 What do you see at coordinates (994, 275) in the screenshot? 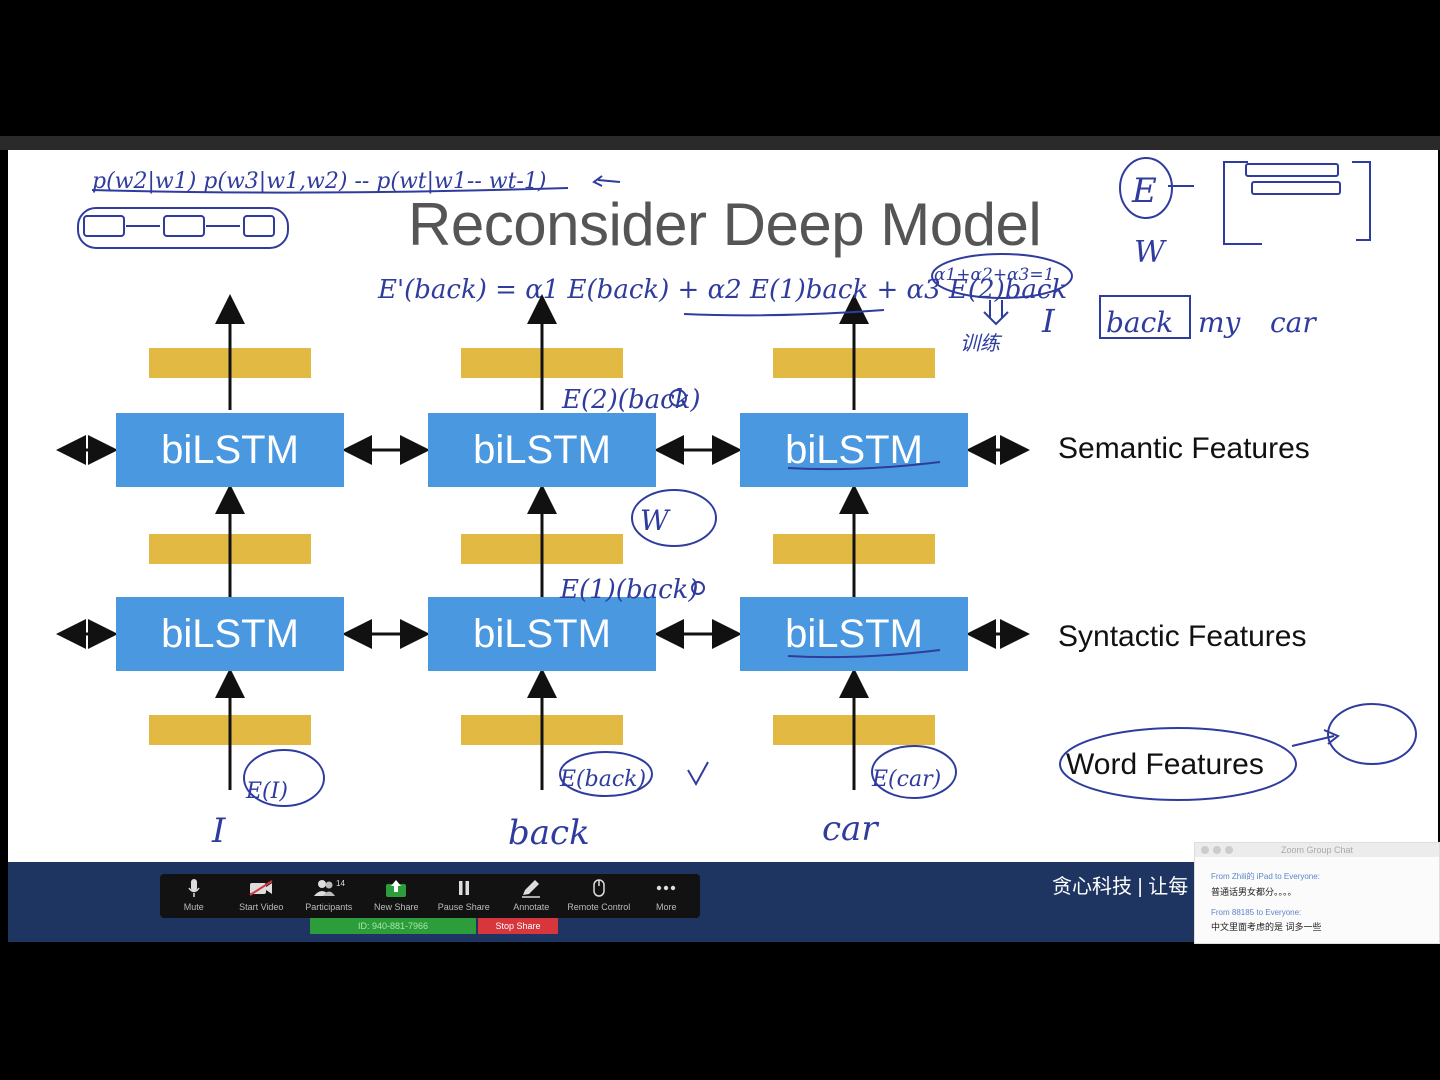
I see `sum-constraint-text: α1+α2+α3=1` at bounding box center [994, 275].